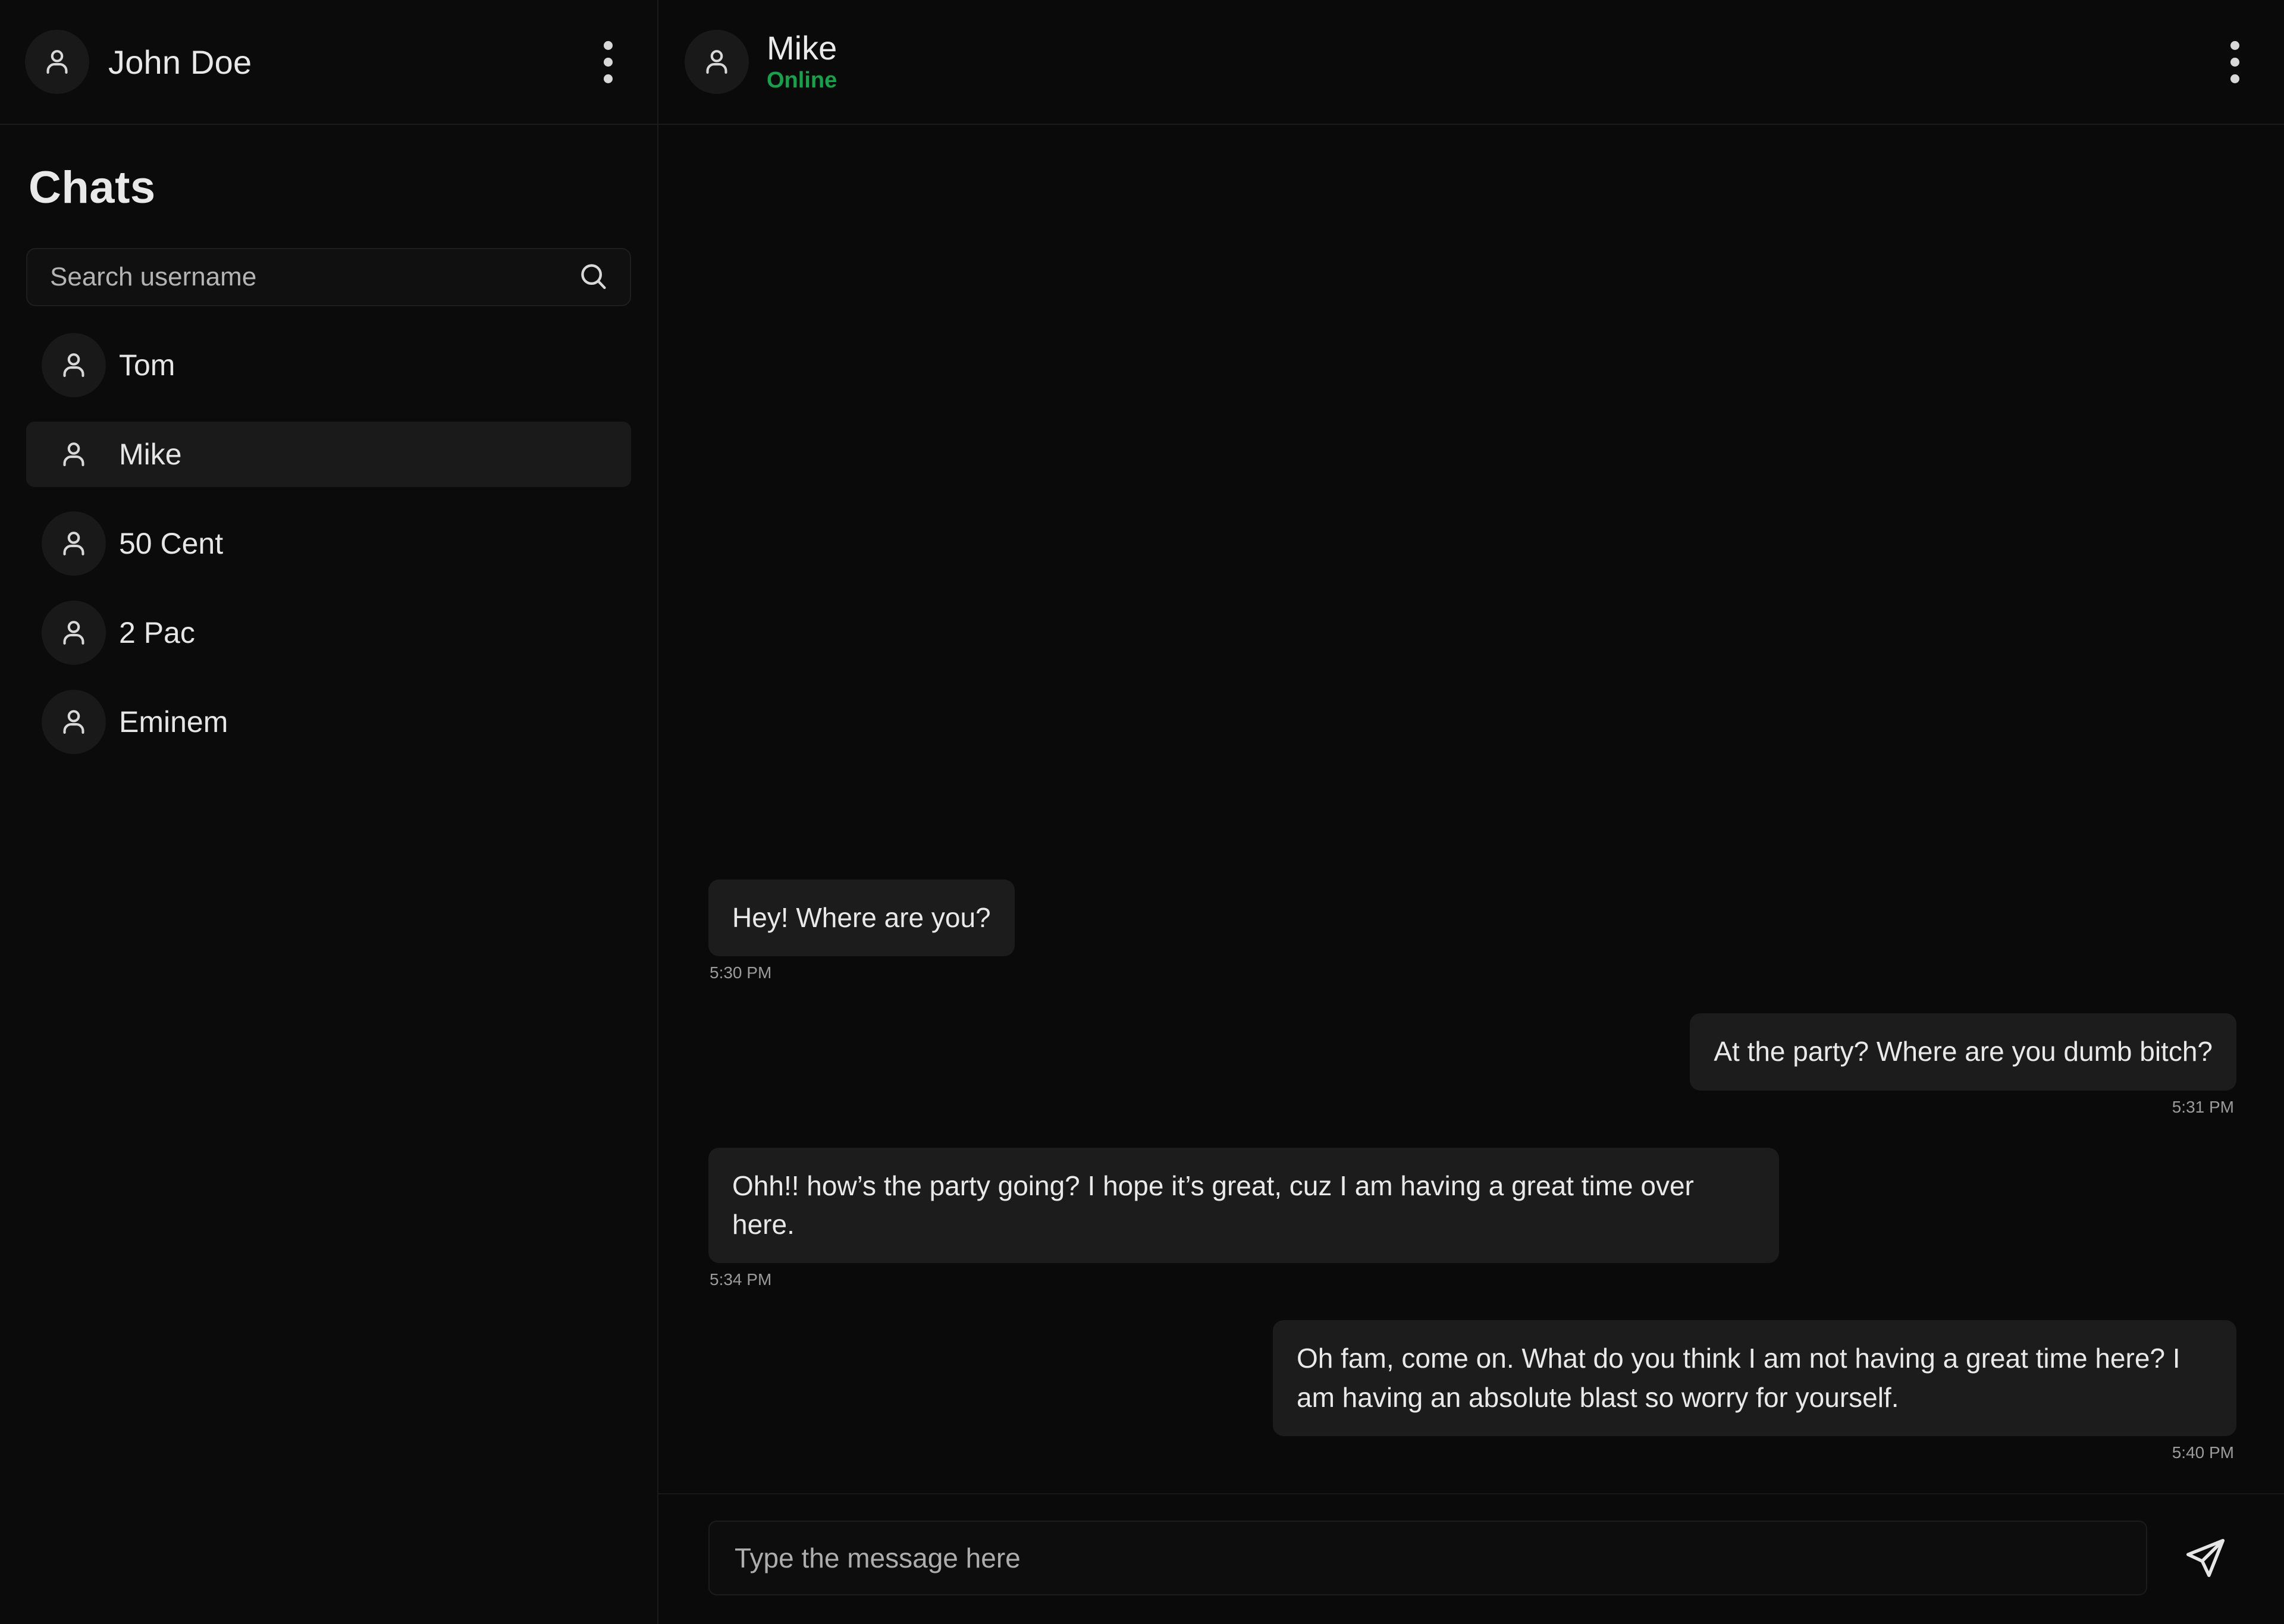  I want to click on chat-list-item-50-cent: 50 Cent, so click(328, 543).